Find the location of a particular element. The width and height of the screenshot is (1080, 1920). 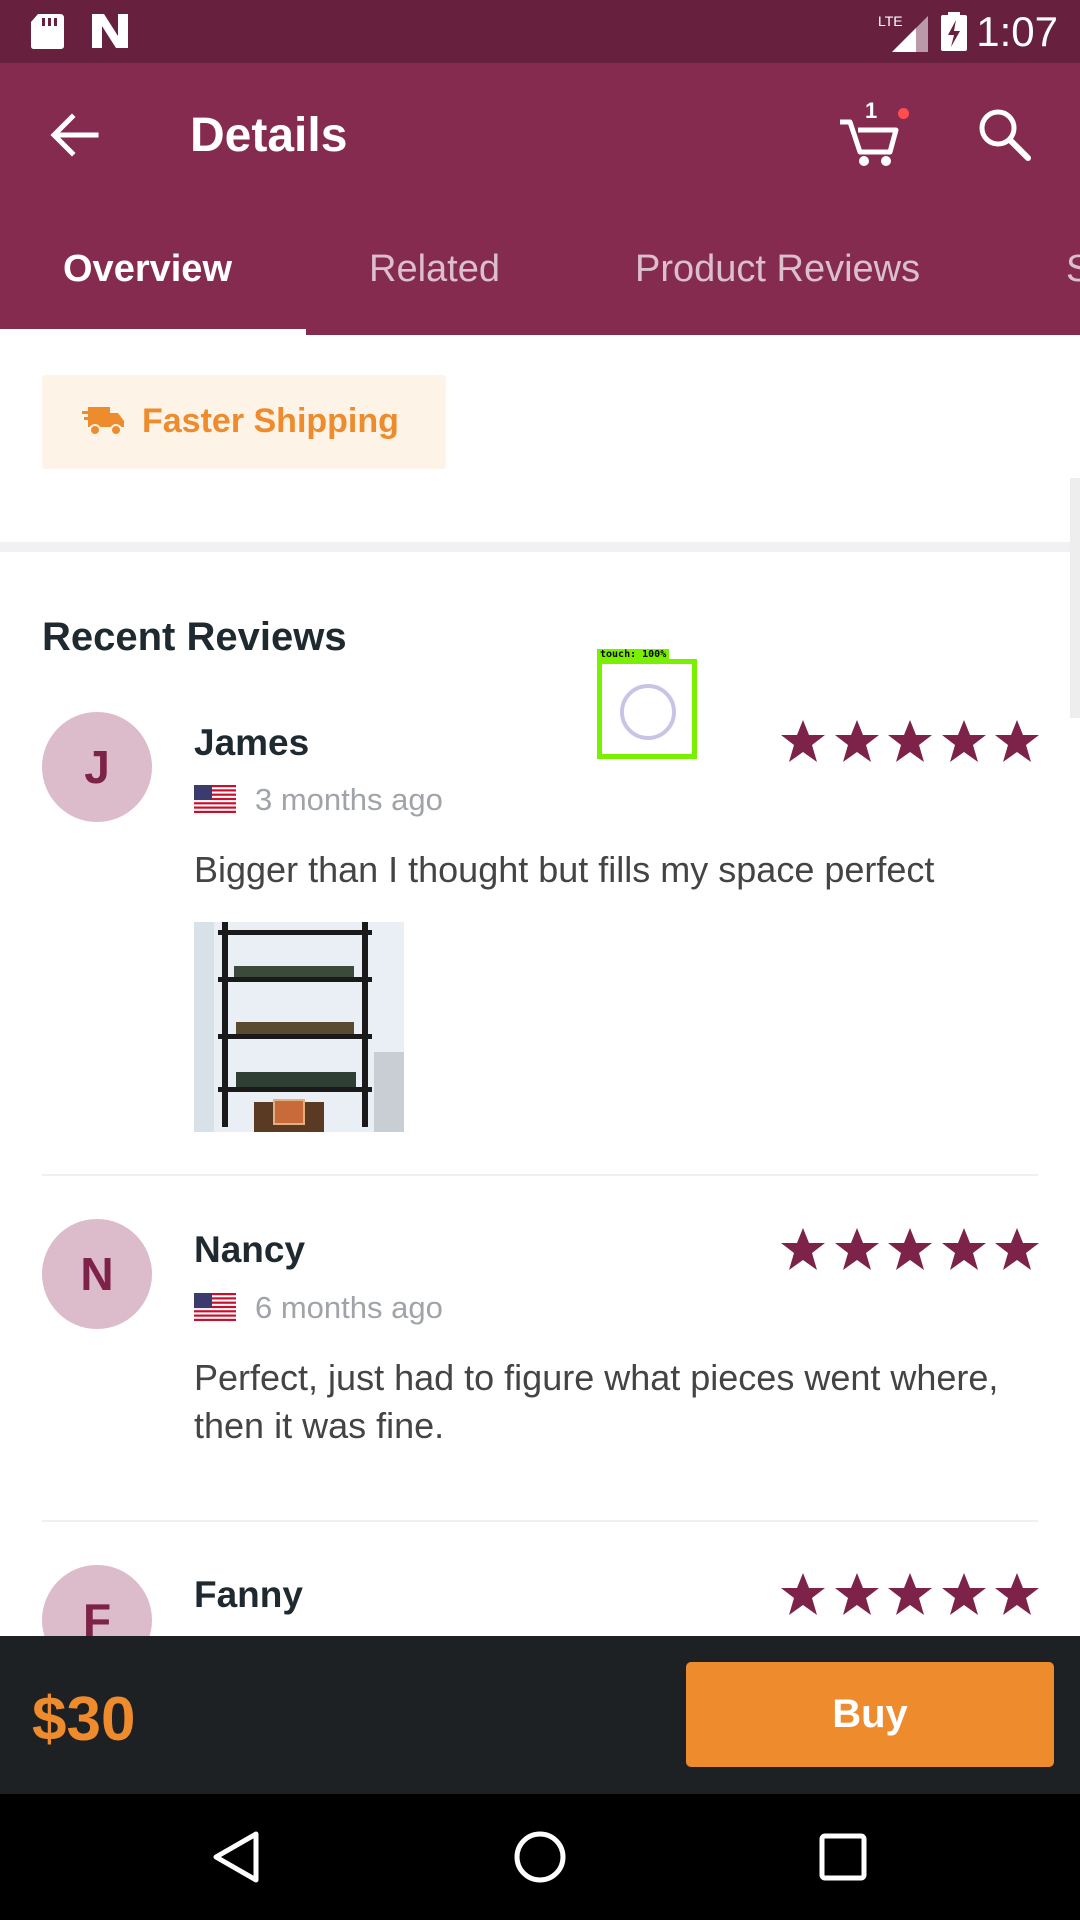

tab-indicator is located at coordinates (153, 332).